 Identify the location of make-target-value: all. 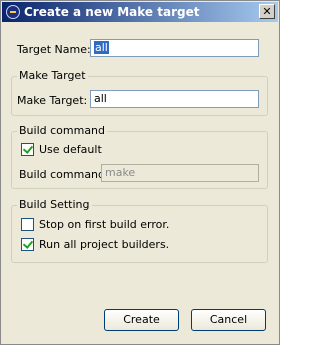
(100, 98).